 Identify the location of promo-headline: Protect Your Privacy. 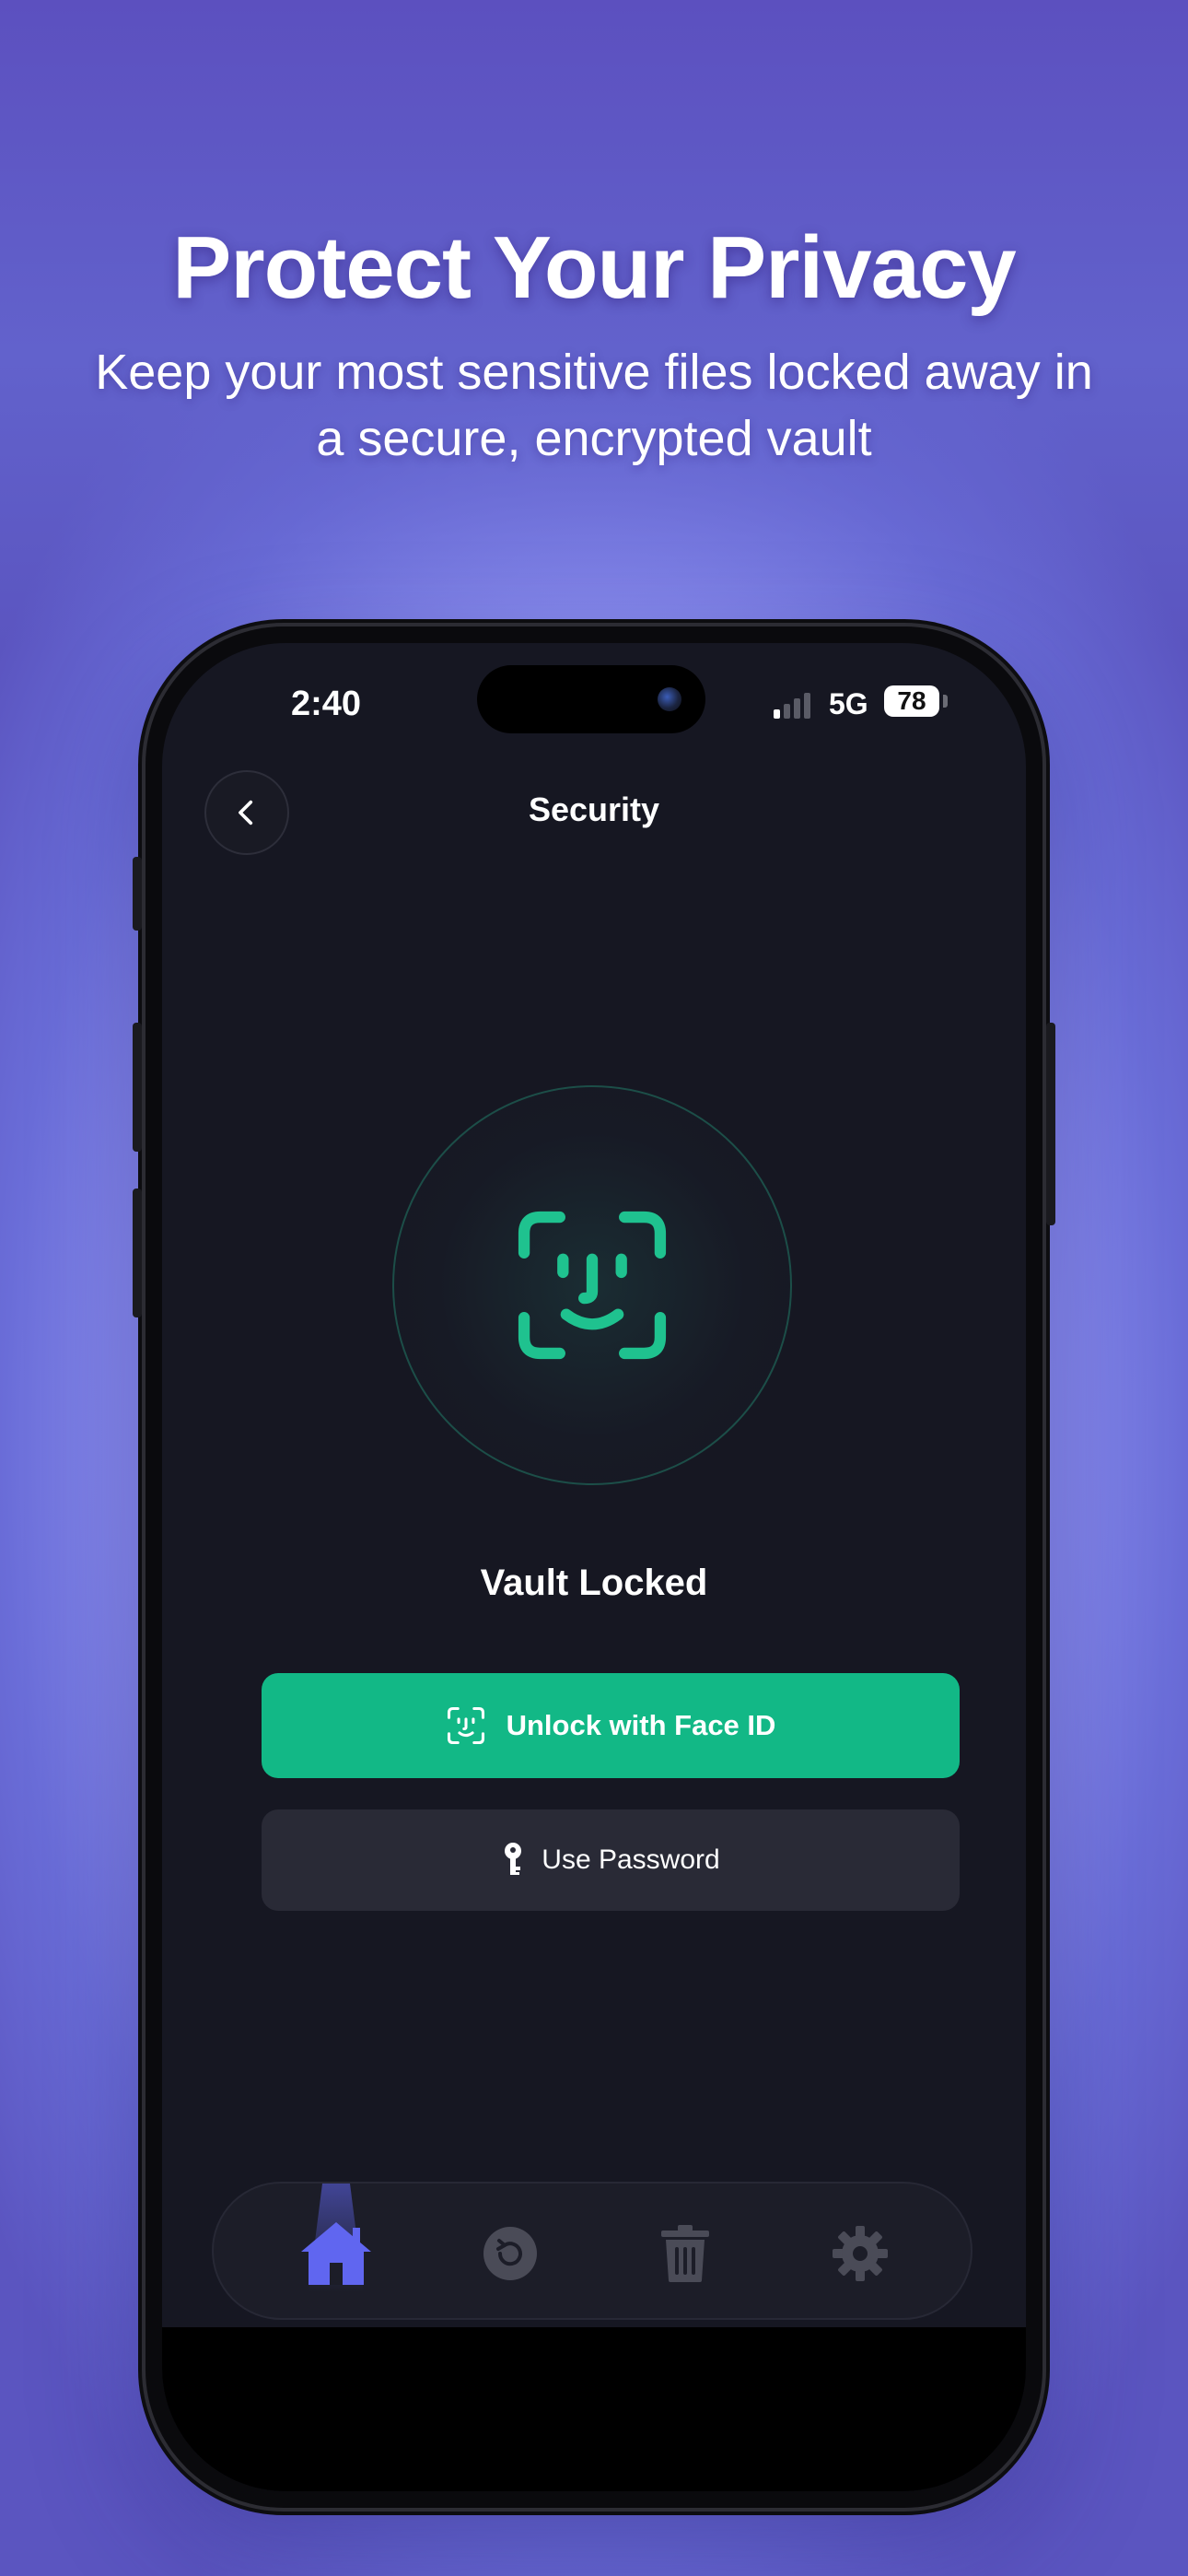
(594, 267).